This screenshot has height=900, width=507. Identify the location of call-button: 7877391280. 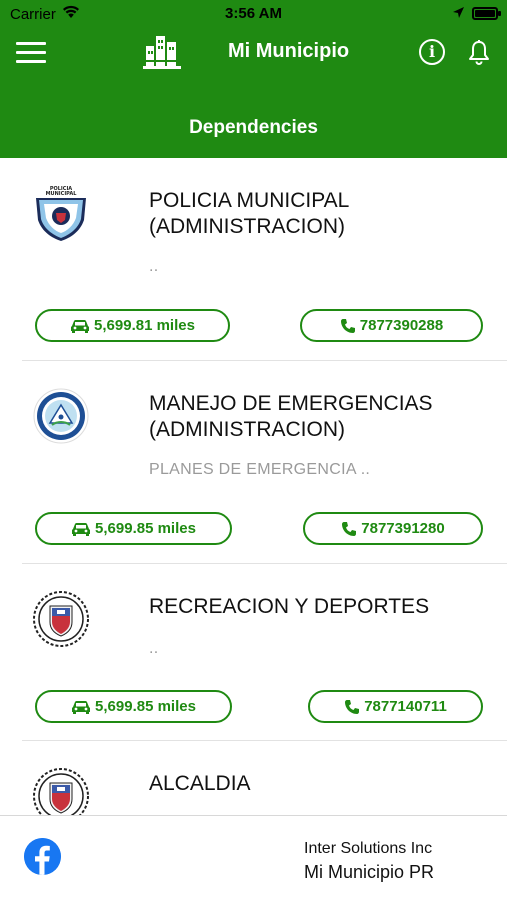
(393, 528).